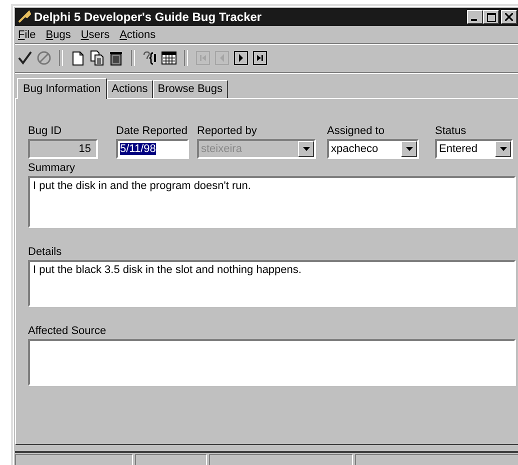 The width and height of the screenshot is (518, 465). Describe the element at coordinates (63, 149) in the screenshot. I see `bug-id-field: 15` at that location.